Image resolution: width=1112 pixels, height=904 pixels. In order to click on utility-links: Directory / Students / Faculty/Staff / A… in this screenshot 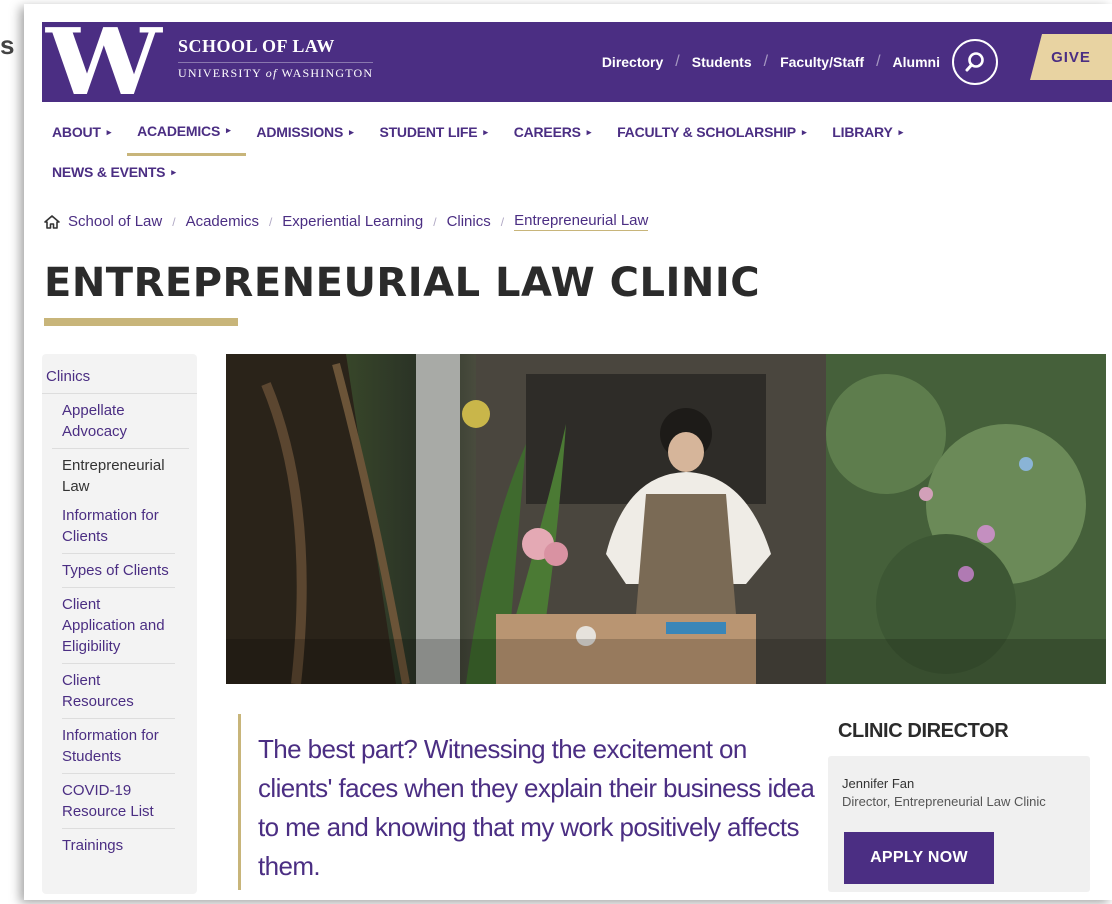, I will do `click(800, 62)`.